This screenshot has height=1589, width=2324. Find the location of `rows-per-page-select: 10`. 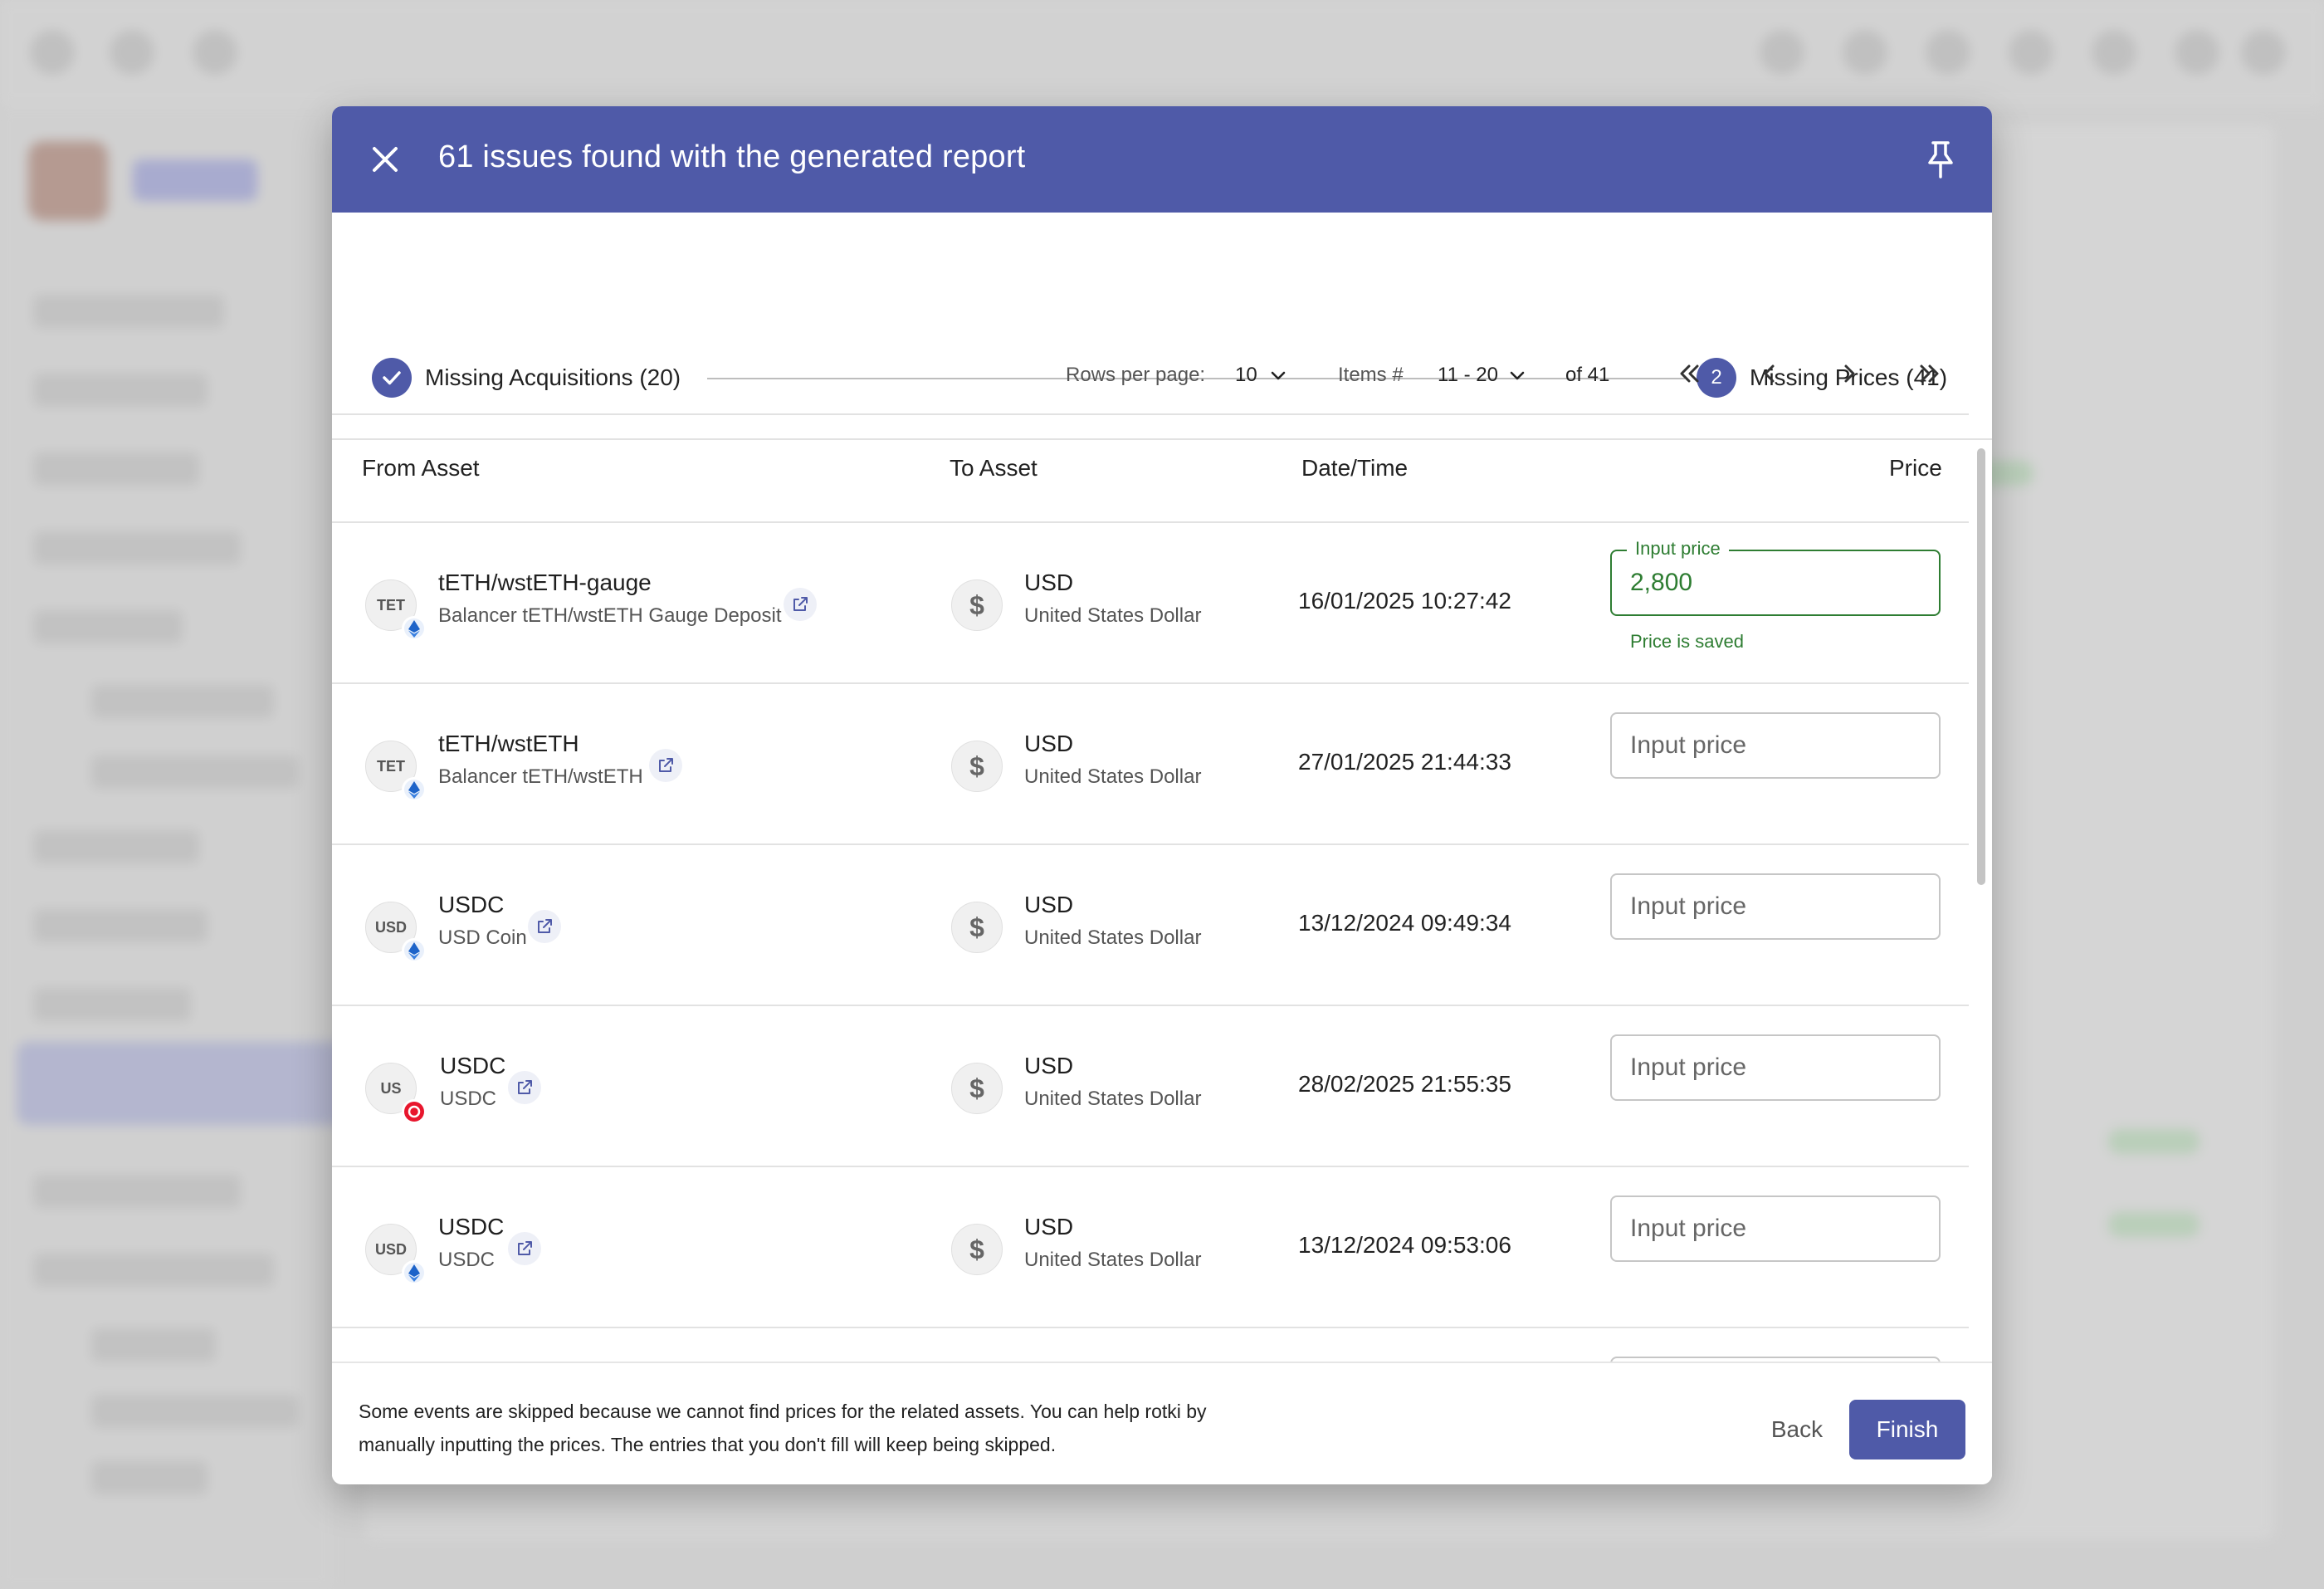

rows-per-page-select: 10 is located at coordinates (1268, 374).